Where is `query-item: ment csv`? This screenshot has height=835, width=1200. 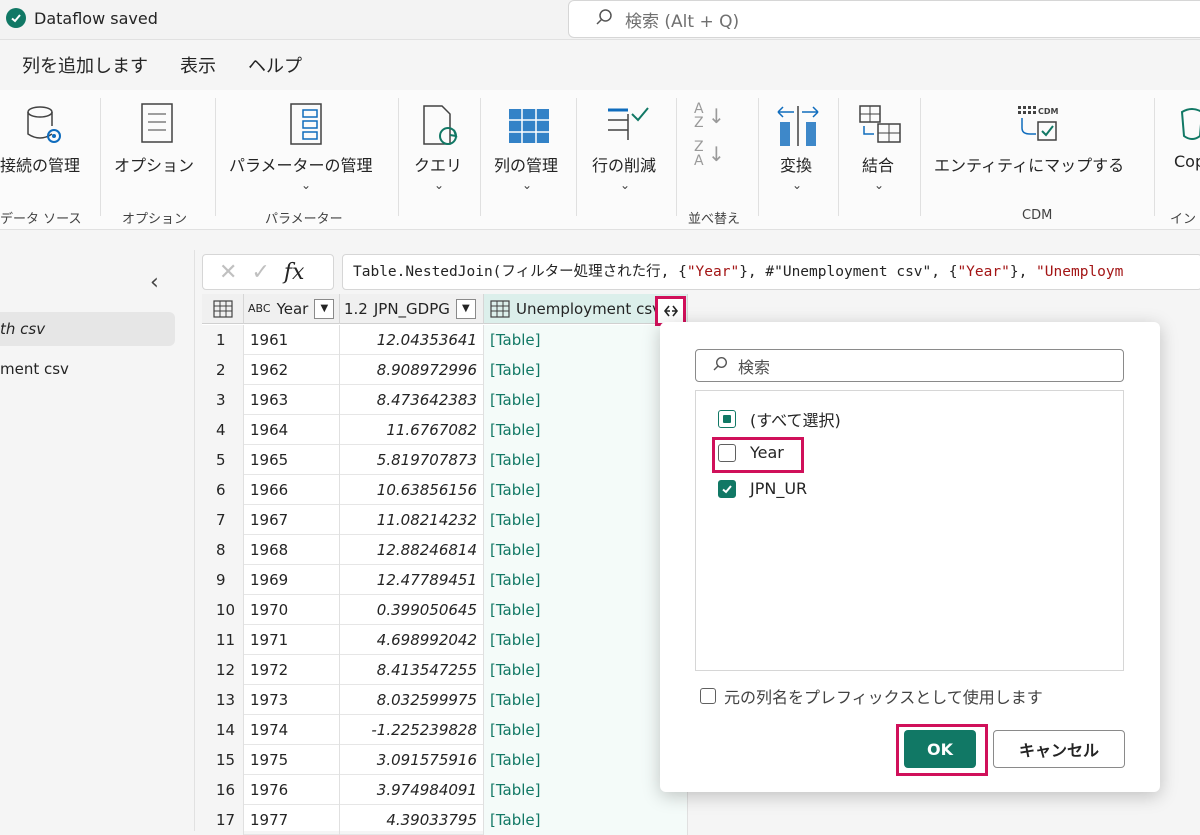 query-item: ment csv is located at coordinates (87, 369).